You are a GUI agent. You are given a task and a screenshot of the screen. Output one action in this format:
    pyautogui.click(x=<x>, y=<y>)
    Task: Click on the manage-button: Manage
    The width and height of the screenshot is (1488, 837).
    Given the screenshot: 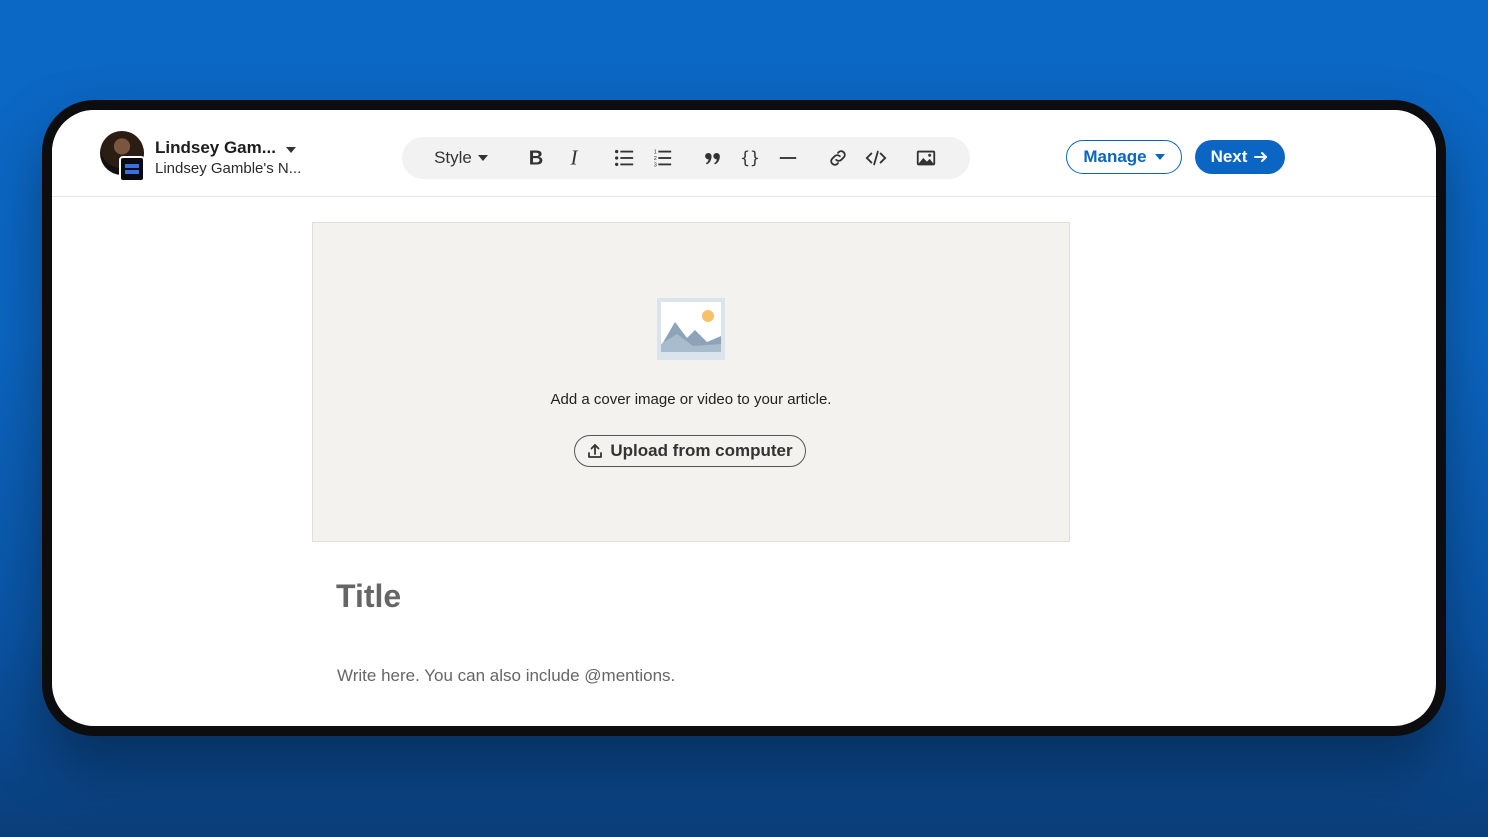 What is the action you would take?
    pyautogui.click(x=1124, y=157)
    